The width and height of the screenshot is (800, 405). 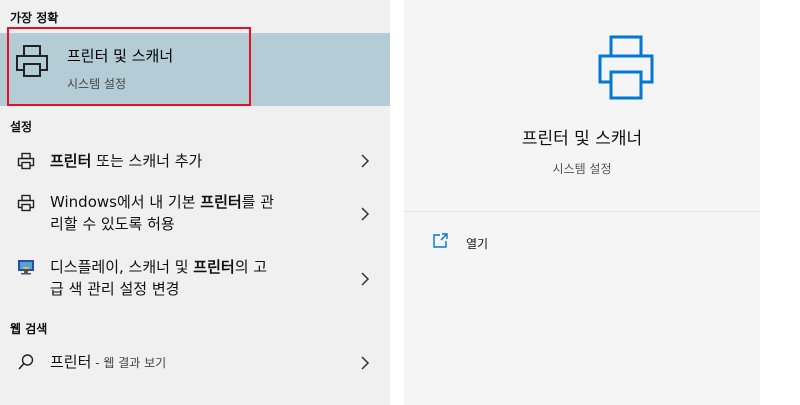 What do you see at coordinates (582, 211) in the screenshot?
I see `preview-divider` at bounding box center [582, 211].